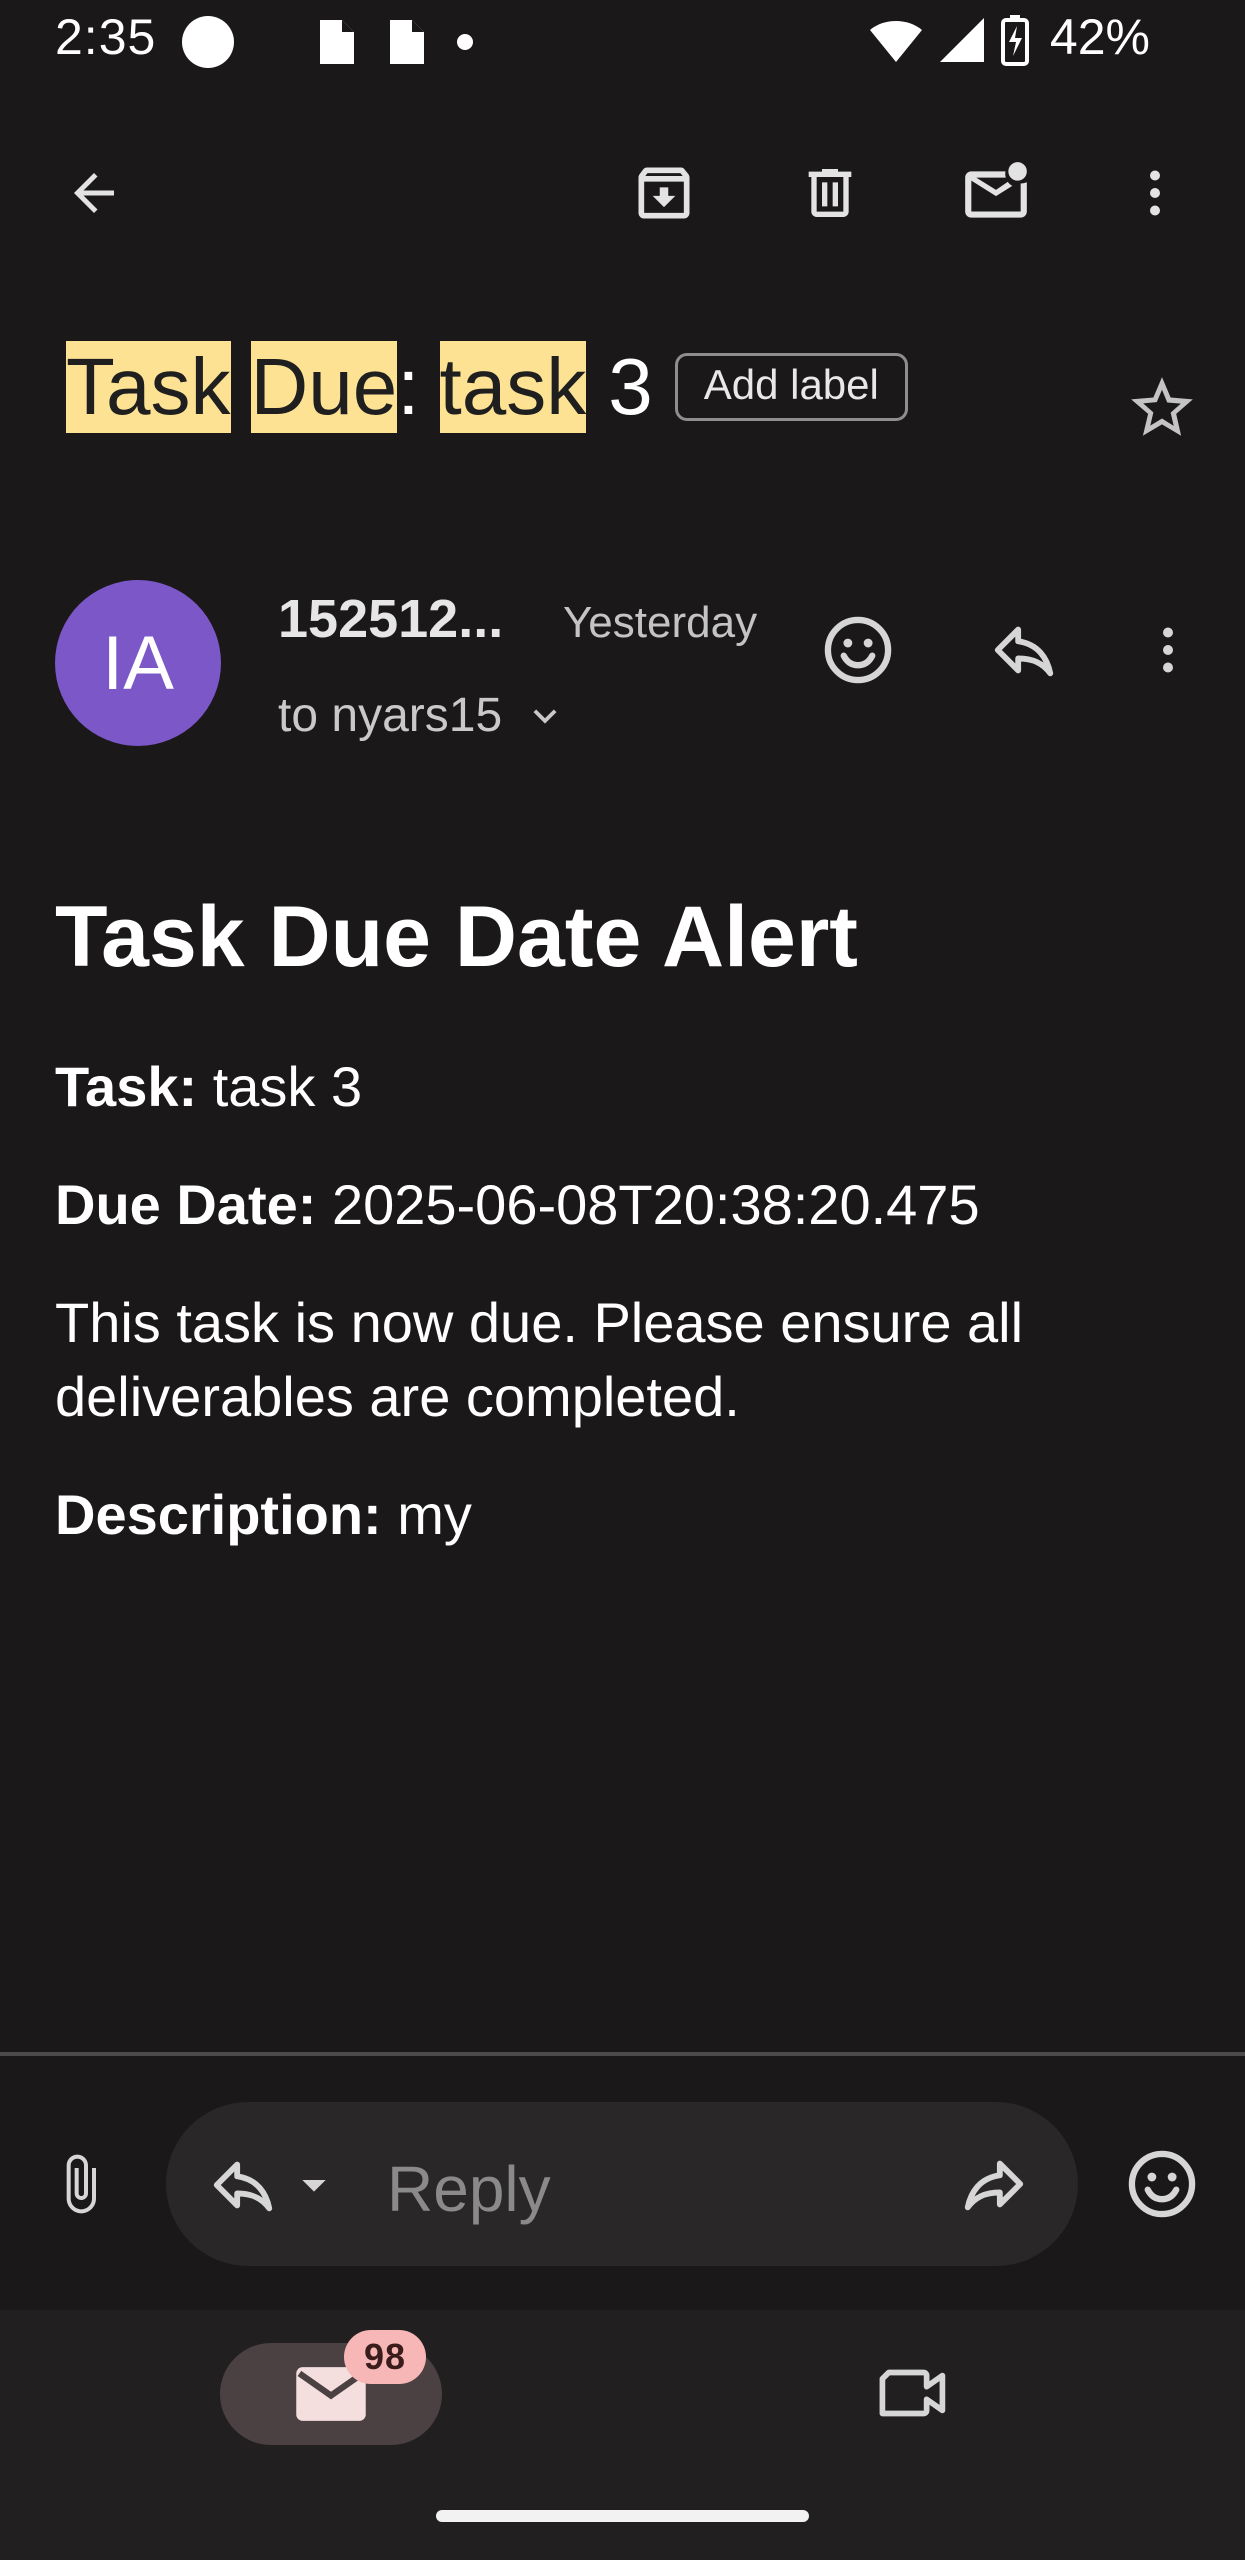 This screenshot has height=2560, width=1245. I want to click on forward-icon, so click(994, 2185).